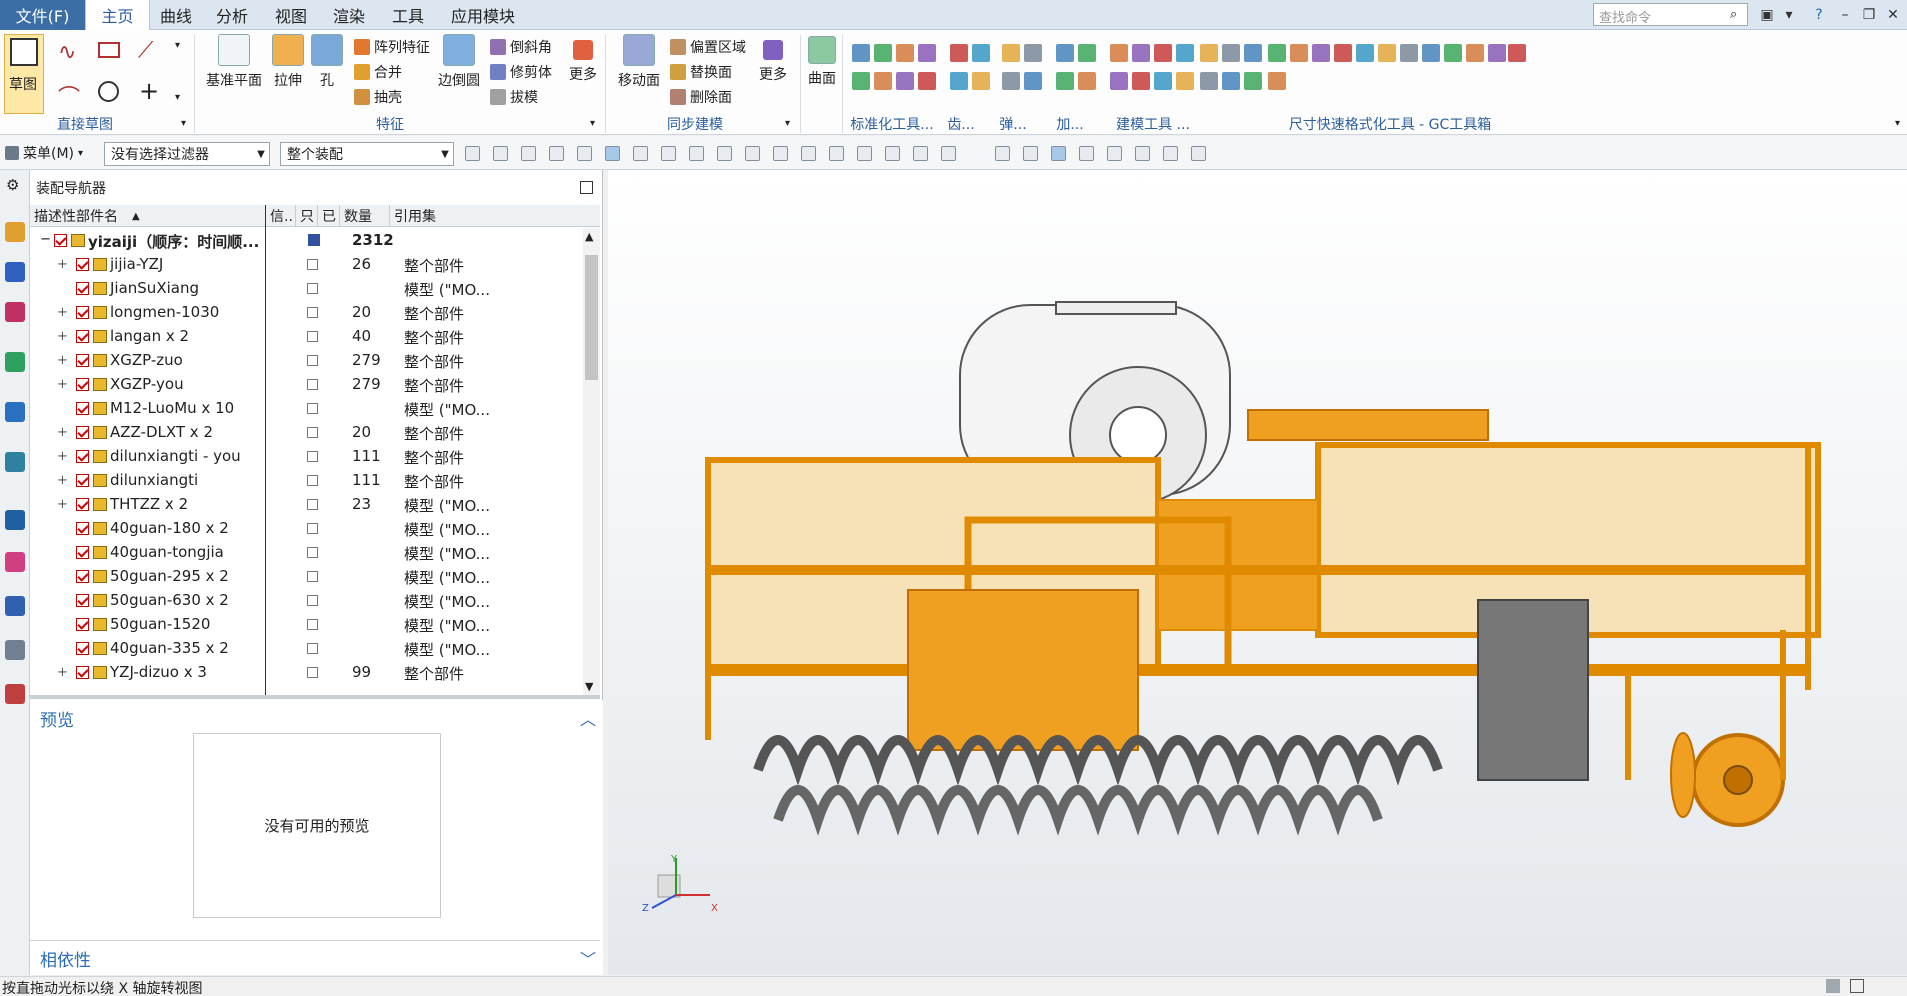 The height and width of the screenshot is (996, 1907). What do you see at coordinates (589, 686) in the screenshot?
I see `scroll-down-icon: ▼` at bounding box center [589, 686].